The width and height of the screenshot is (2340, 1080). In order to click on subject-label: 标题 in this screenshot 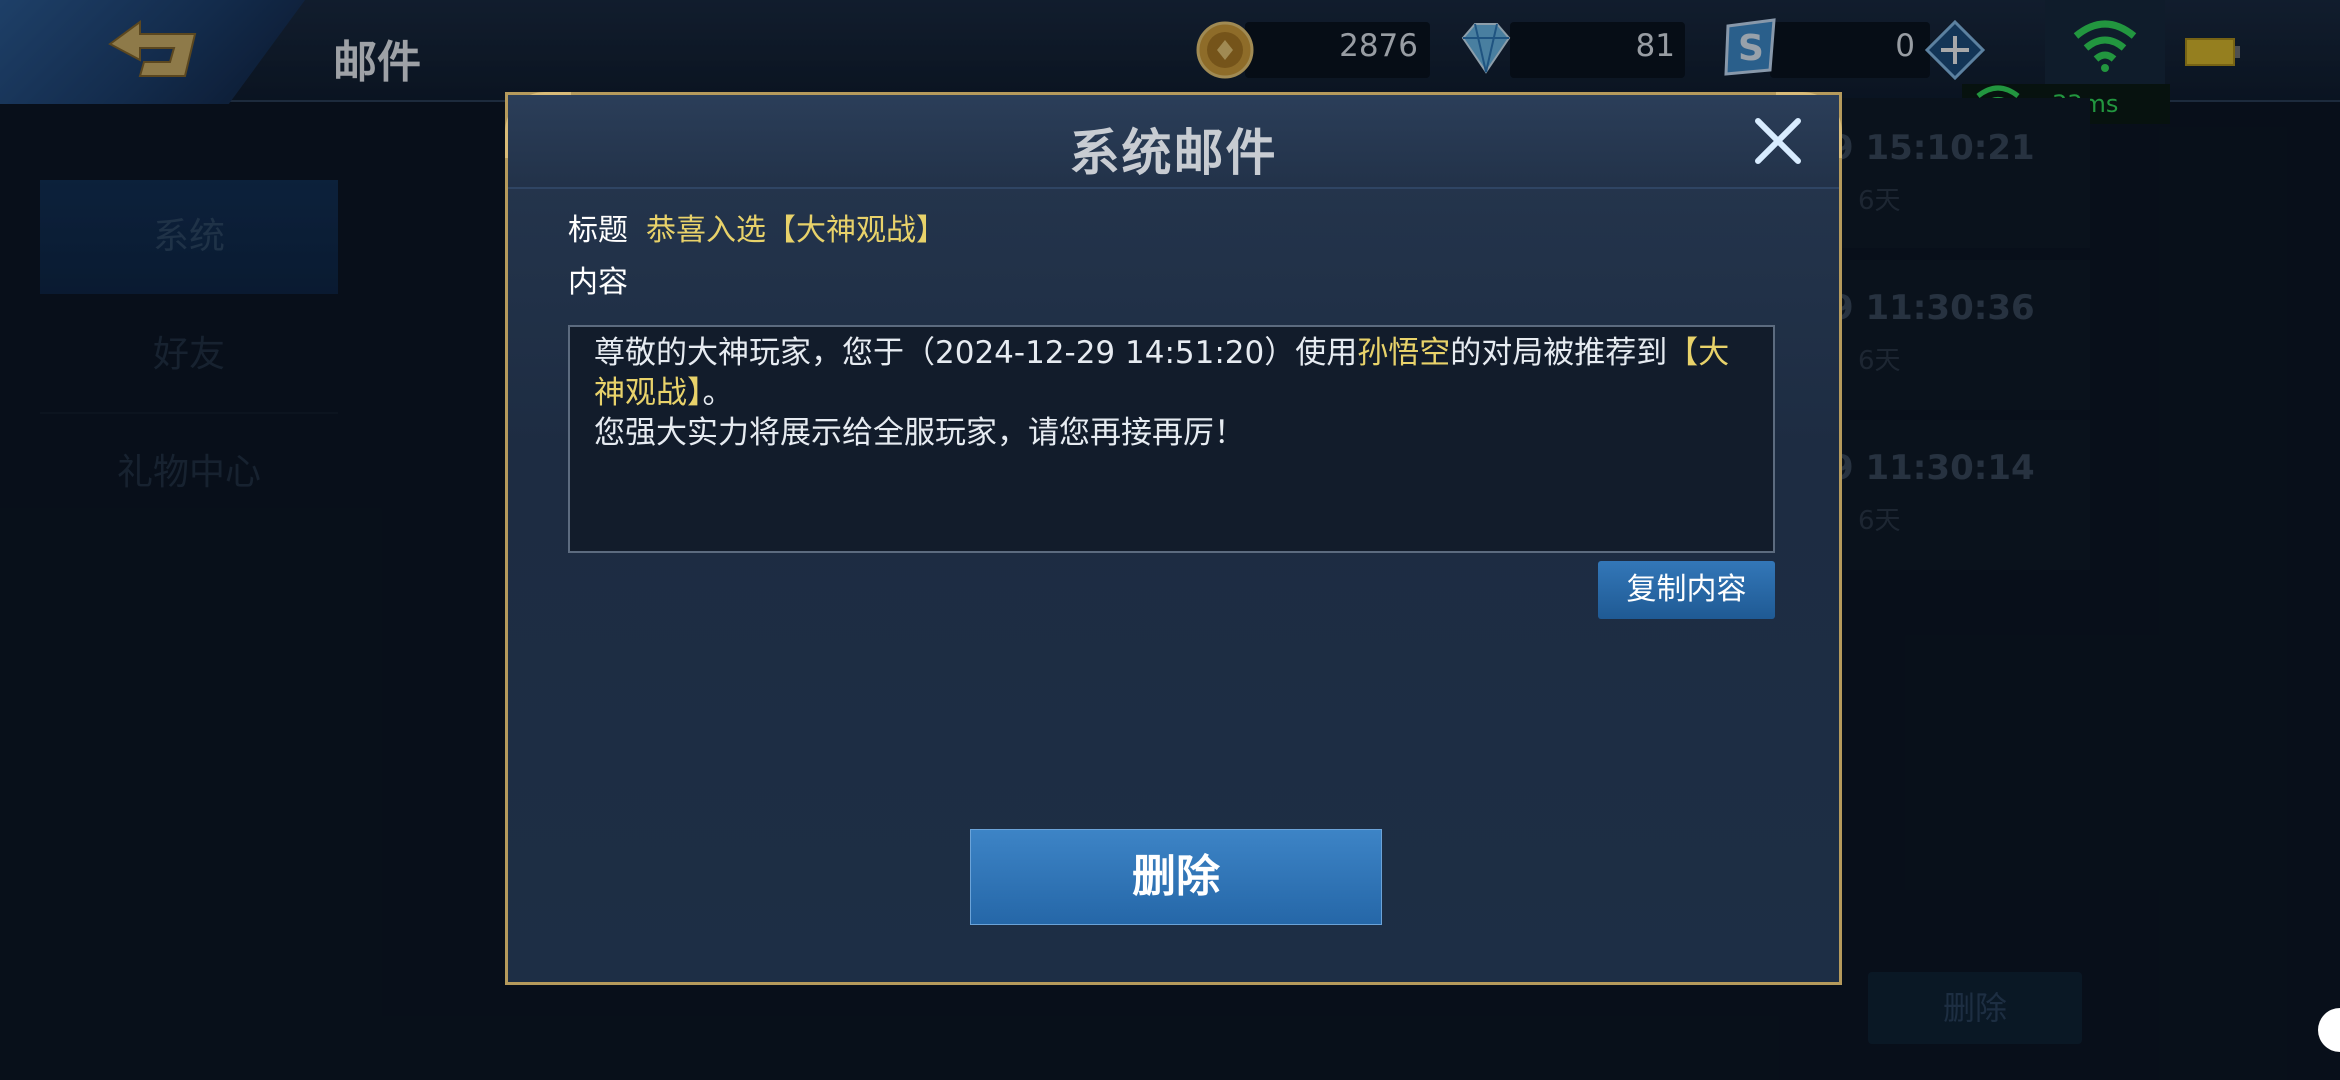, I will do `click(598, 230)`.